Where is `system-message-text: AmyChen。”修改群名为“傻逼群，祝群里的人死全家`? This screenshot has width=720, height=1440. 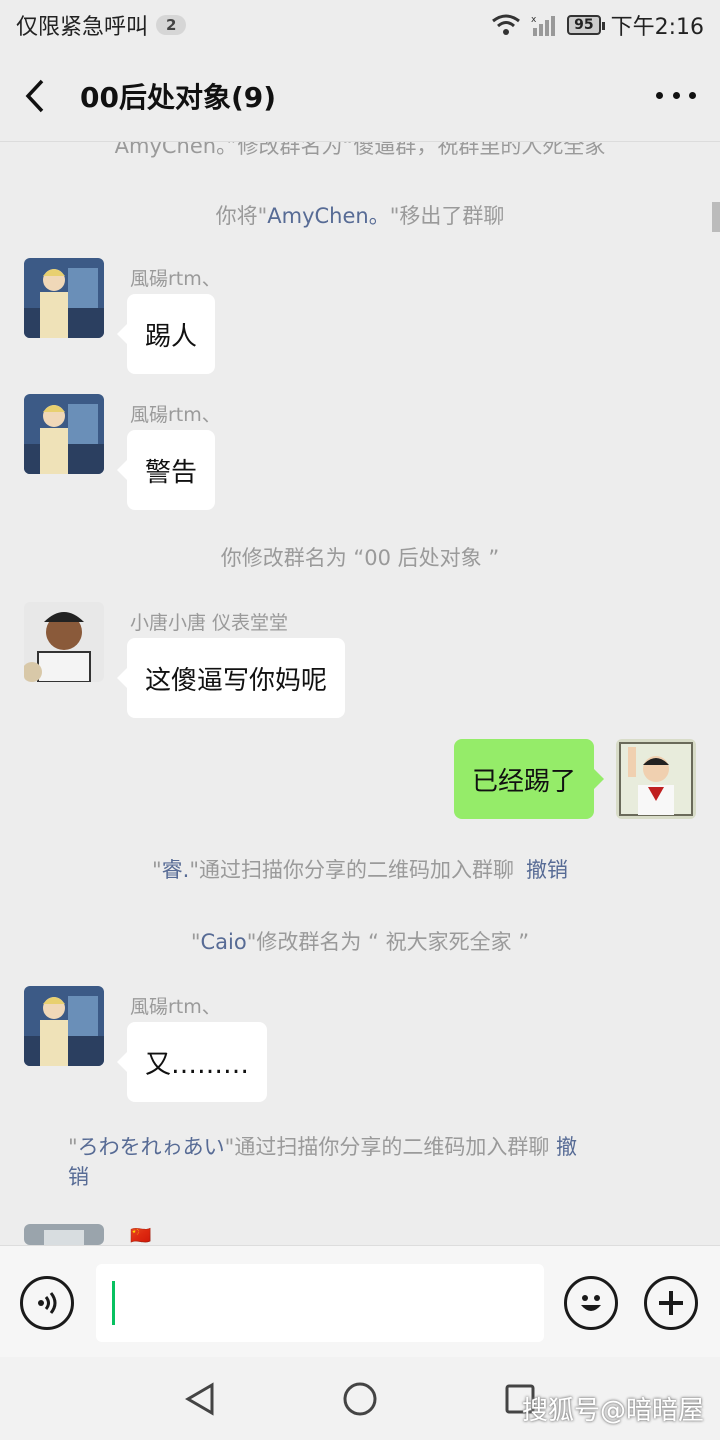
system-message-text: AmyChen。”修改群名为“傻逼群，祝群里的人死全家 is located at coordinates (360, 150).